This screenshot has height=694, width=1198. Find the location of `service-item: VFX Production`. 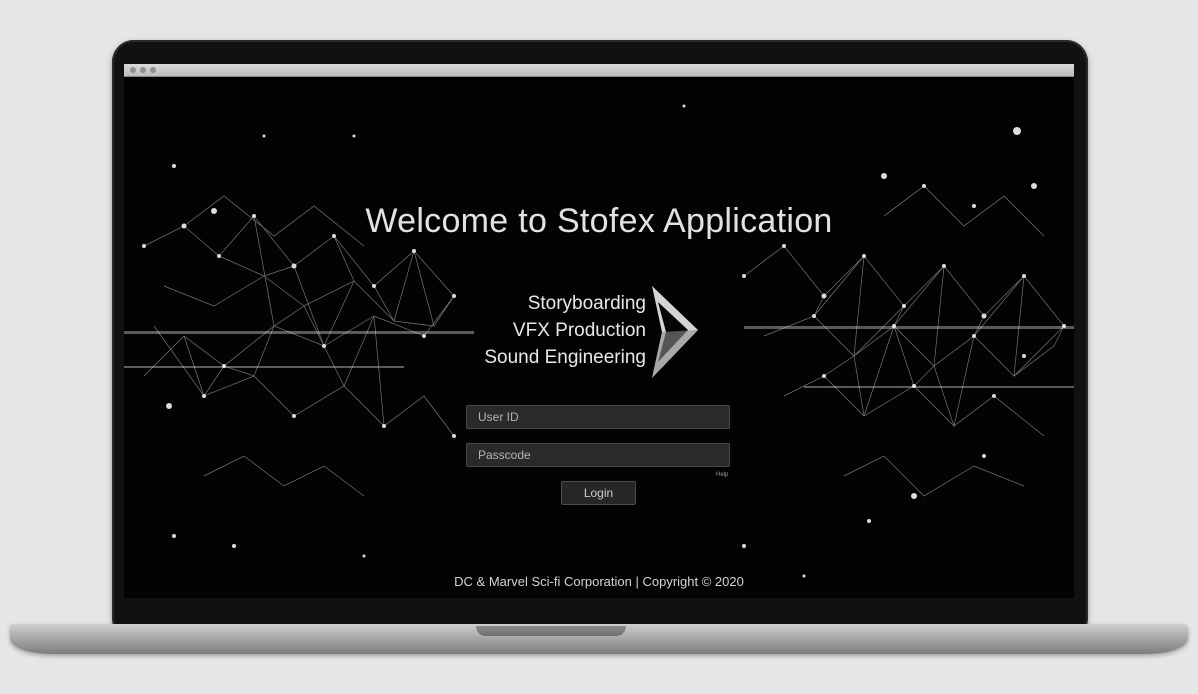

service-item: VFX Production is located at coordinates (579, 330).